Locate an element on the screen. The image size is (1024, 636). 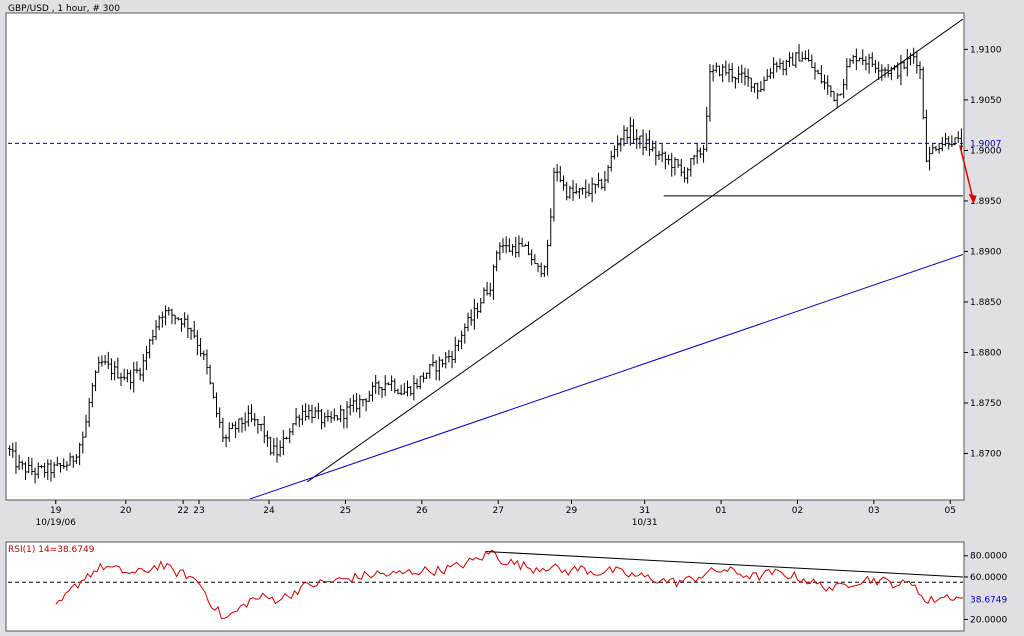
time-tick-label: 19 is located at coordinates (56, 511).